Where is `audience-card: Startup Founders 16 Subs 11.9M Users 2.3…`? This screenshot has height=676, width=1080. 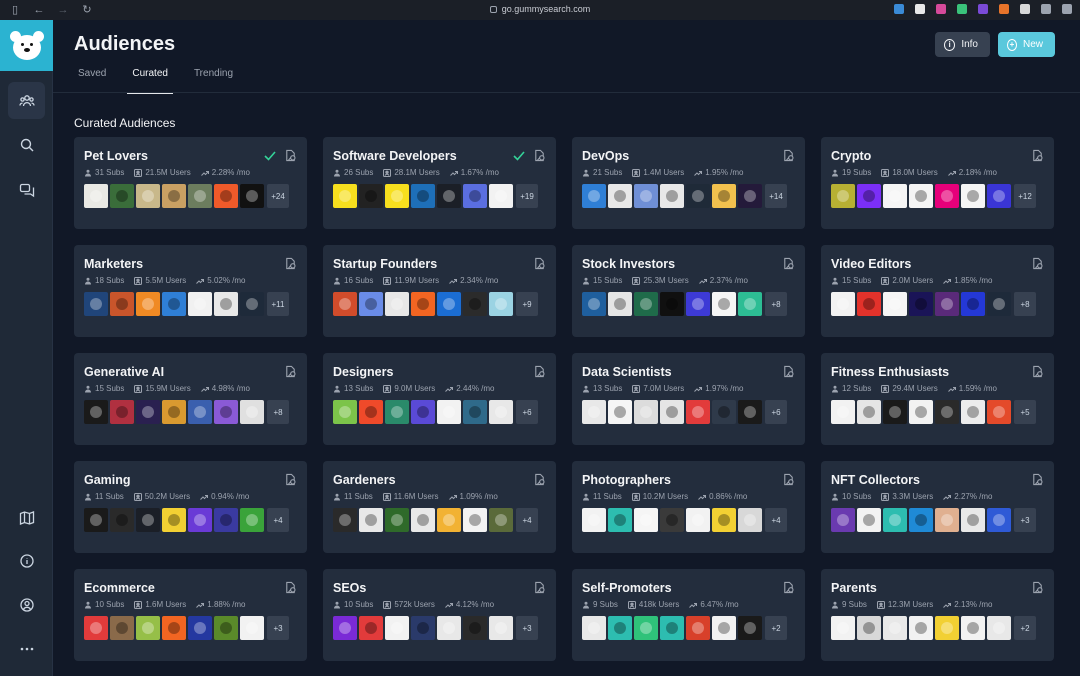
audience-card: Startup Founders 16 Subs 11.9M Users 2.3… is located at coordinates (439, 291).